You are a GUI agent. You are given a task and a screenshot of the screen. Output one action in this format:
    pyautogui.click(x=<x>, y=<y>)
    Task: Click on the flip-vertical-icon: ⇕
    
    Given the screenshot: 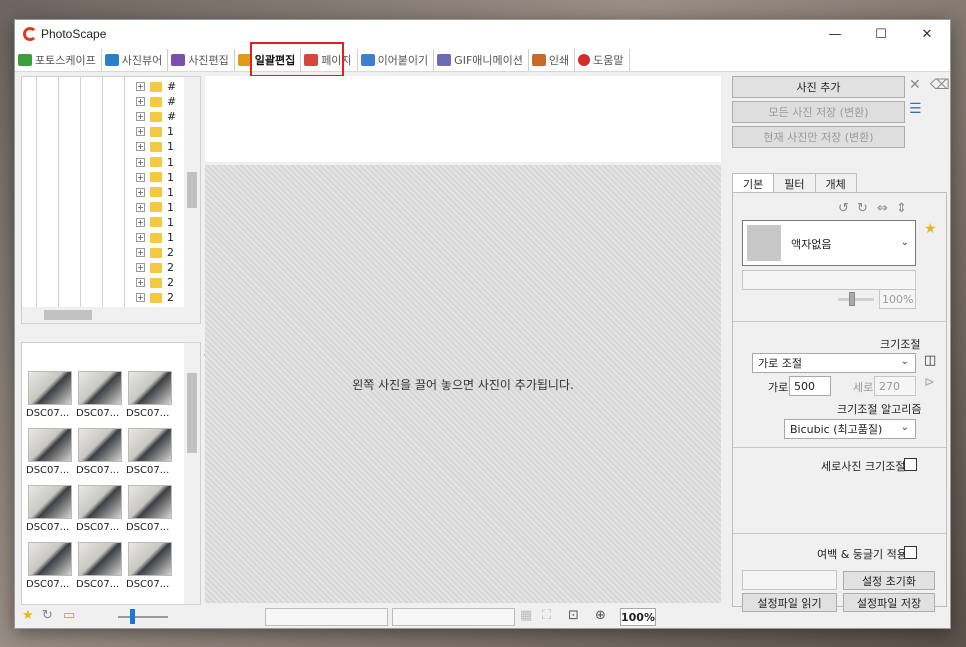 What is the action you would take?
    pyautogui.click(x=901, y=208)
    